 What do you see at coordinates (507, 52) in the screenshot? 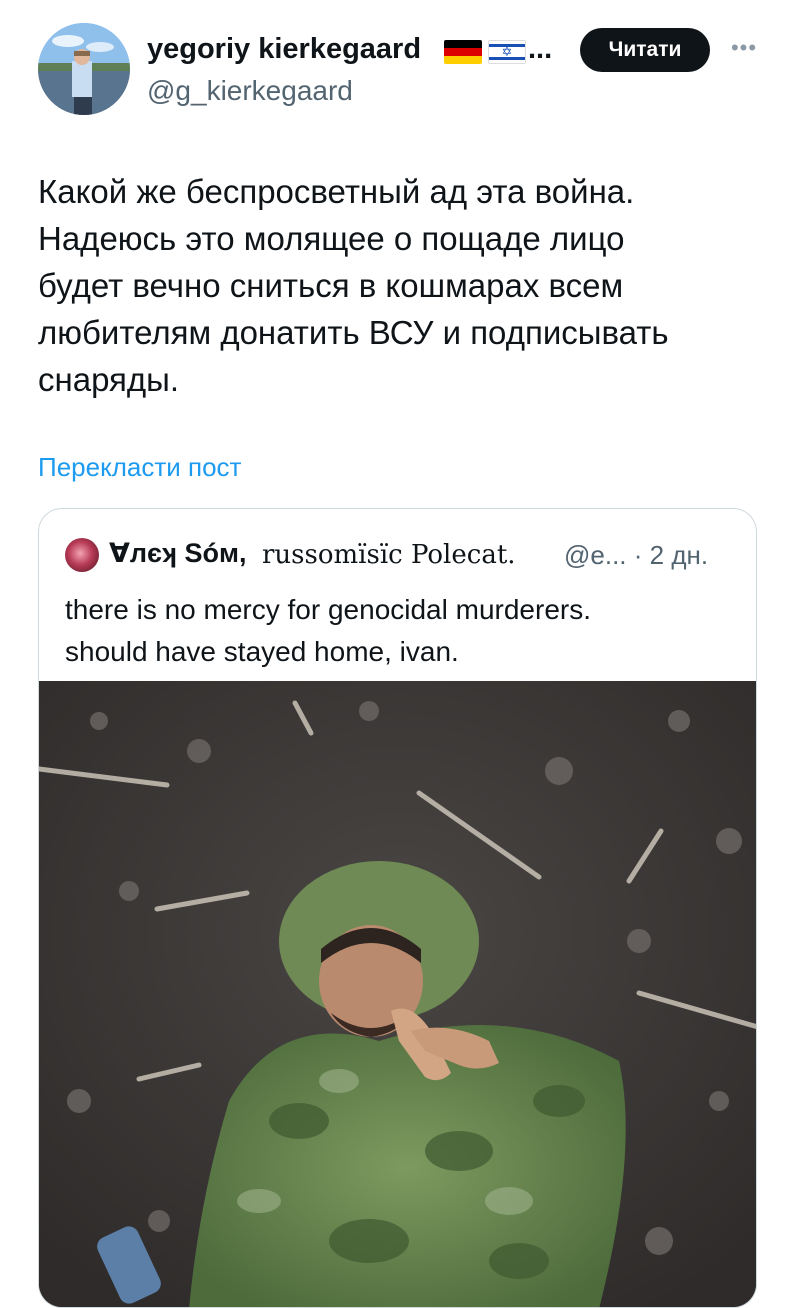
I see `israel-flag-icon: ✡` at bounding box center [507, 52].